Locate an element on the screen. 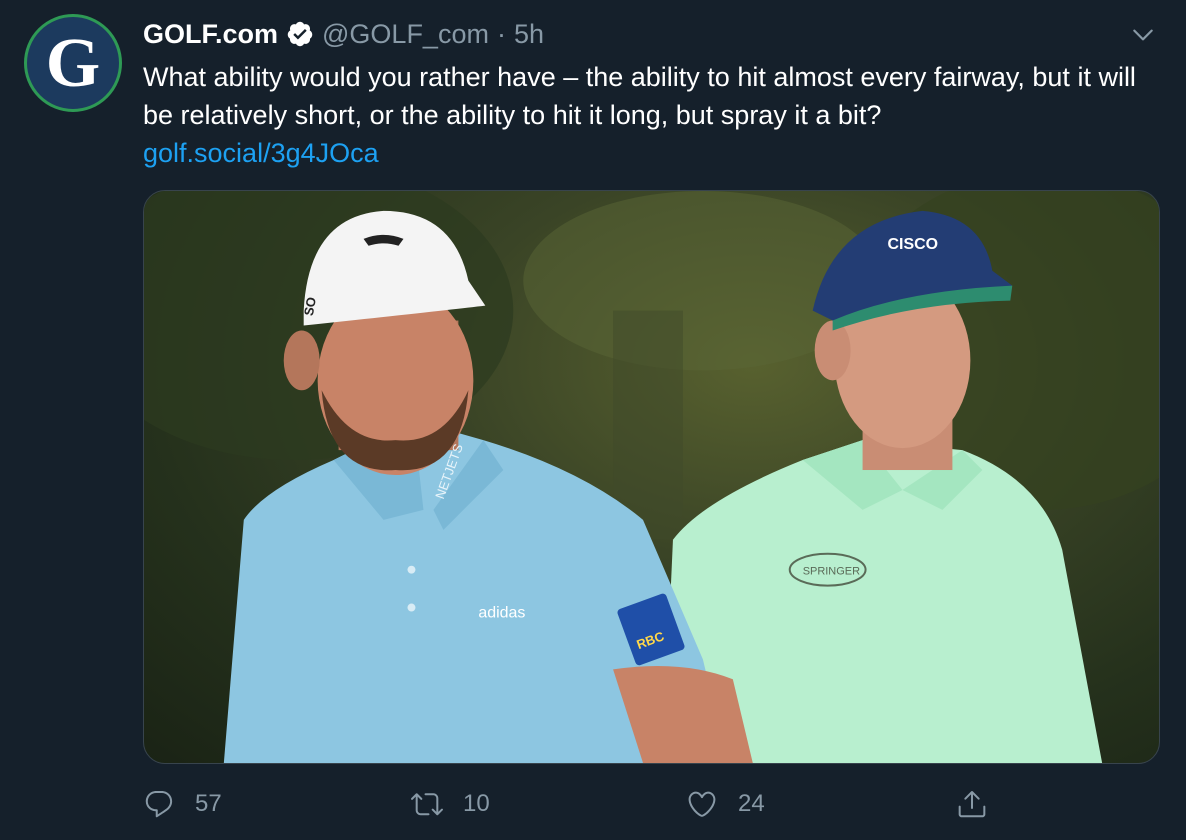  timestamp: 5h is located at coordinates (529, 34).